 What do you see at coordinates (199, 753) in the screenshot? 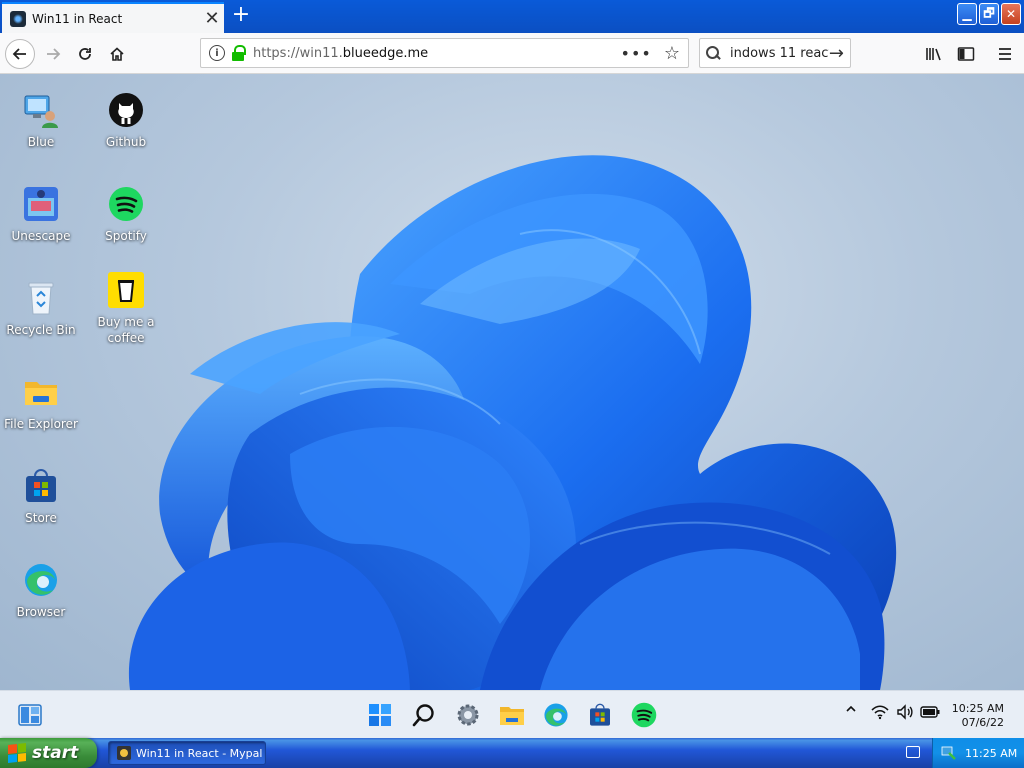
I see `task-label: Win11 in React - Mypal` at bounding box center [199, 753].